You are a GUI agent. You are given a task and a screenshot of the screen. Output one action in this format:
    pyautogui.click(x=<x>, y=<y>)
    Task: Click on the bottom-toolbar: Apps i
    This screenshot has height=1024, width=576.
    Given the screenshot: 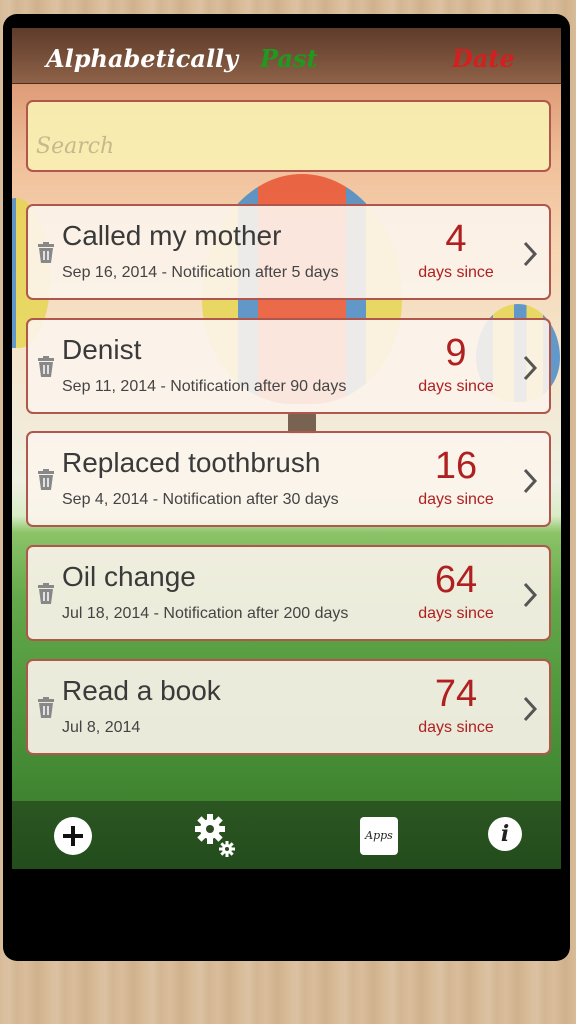 What is the action you would take?
    pyautogui.click(x=286, y=835)
    